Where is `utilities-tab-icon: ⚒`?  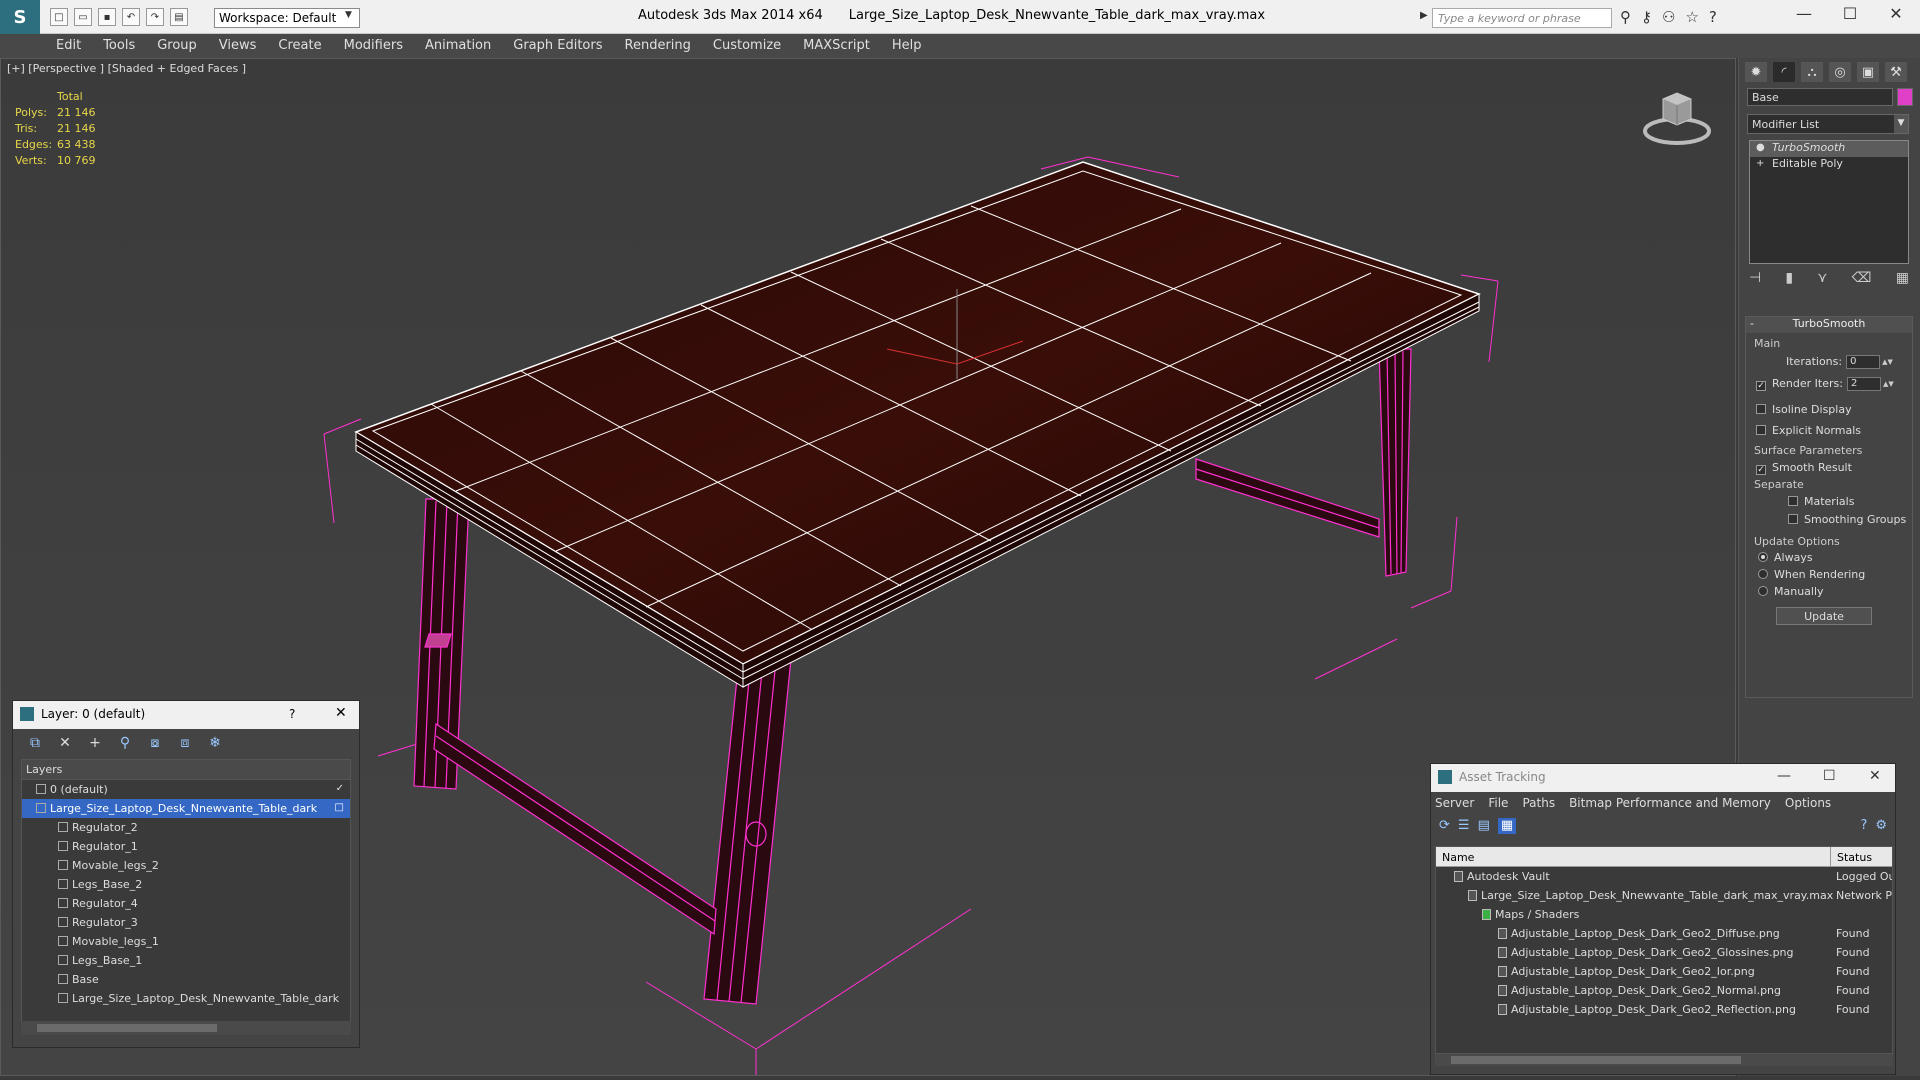
utilities-tab-icon: ⚒ is located at coordinates (1896, 72).